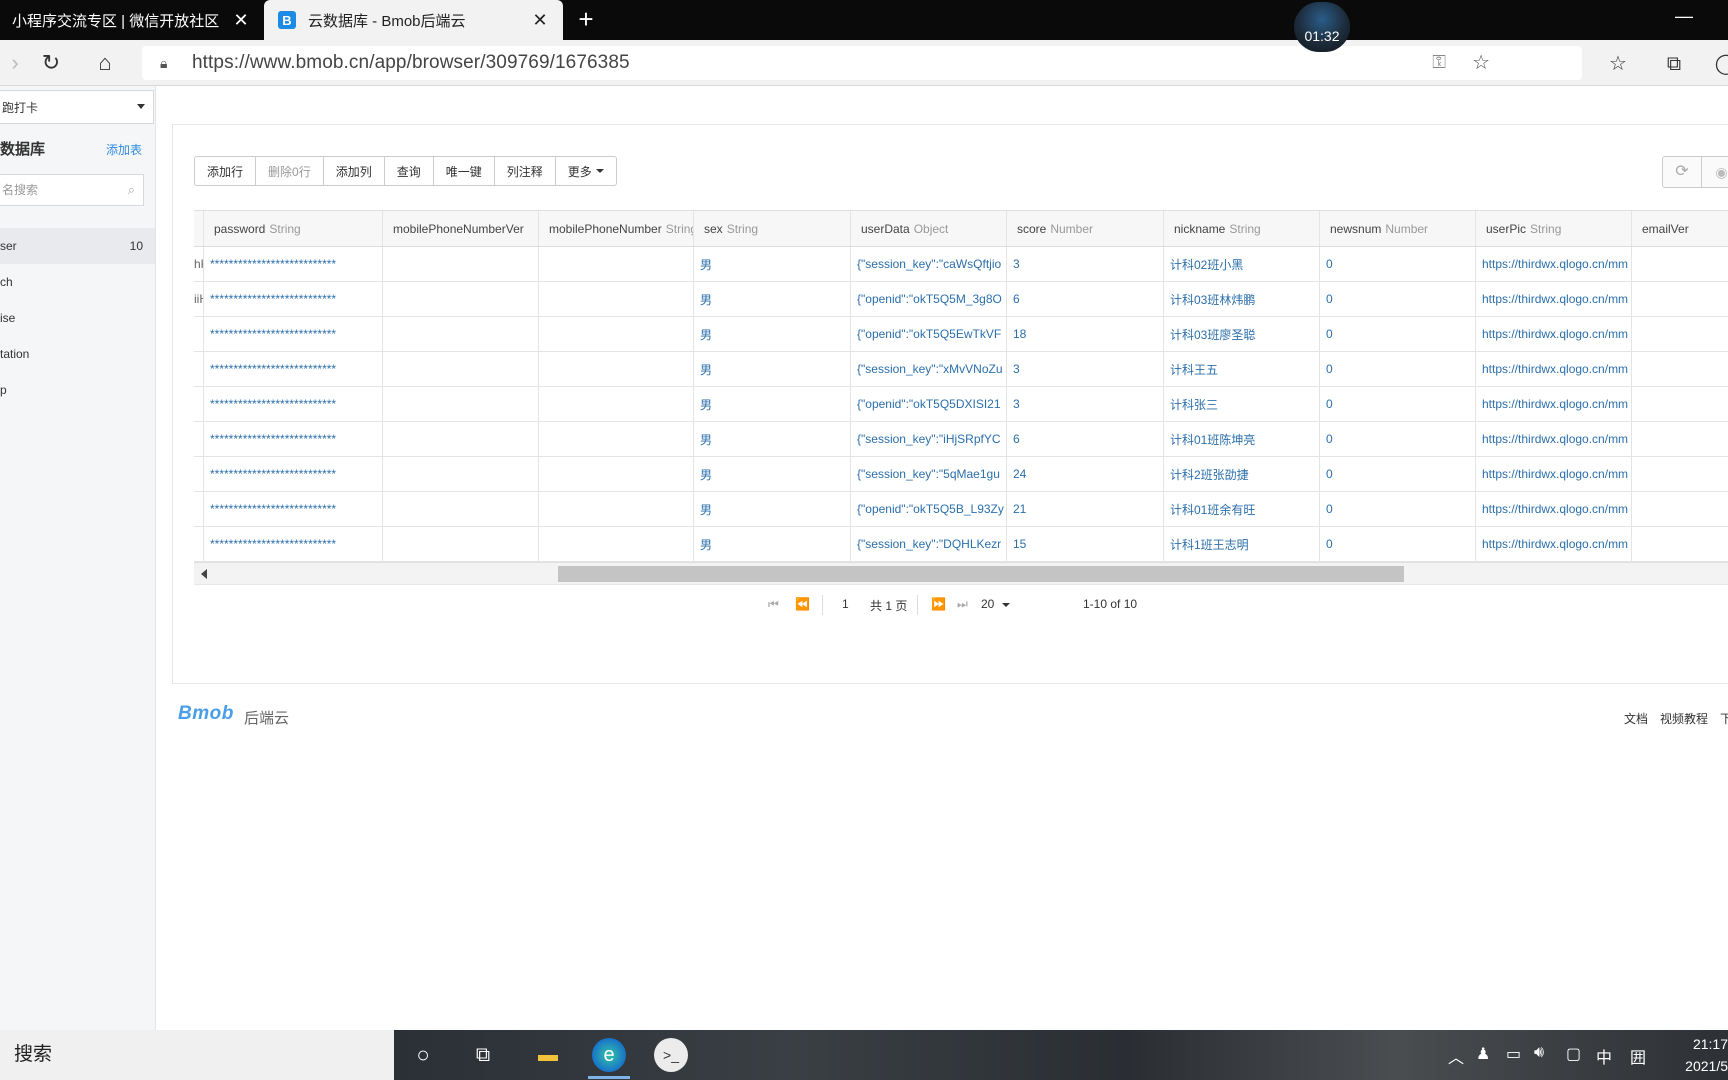  What do you see at coordinates (929, 299) in the screenshot?
I see `cell-userdata: {"openid":"okT5Q5M_3g8O` at bounding box center [929, 299].